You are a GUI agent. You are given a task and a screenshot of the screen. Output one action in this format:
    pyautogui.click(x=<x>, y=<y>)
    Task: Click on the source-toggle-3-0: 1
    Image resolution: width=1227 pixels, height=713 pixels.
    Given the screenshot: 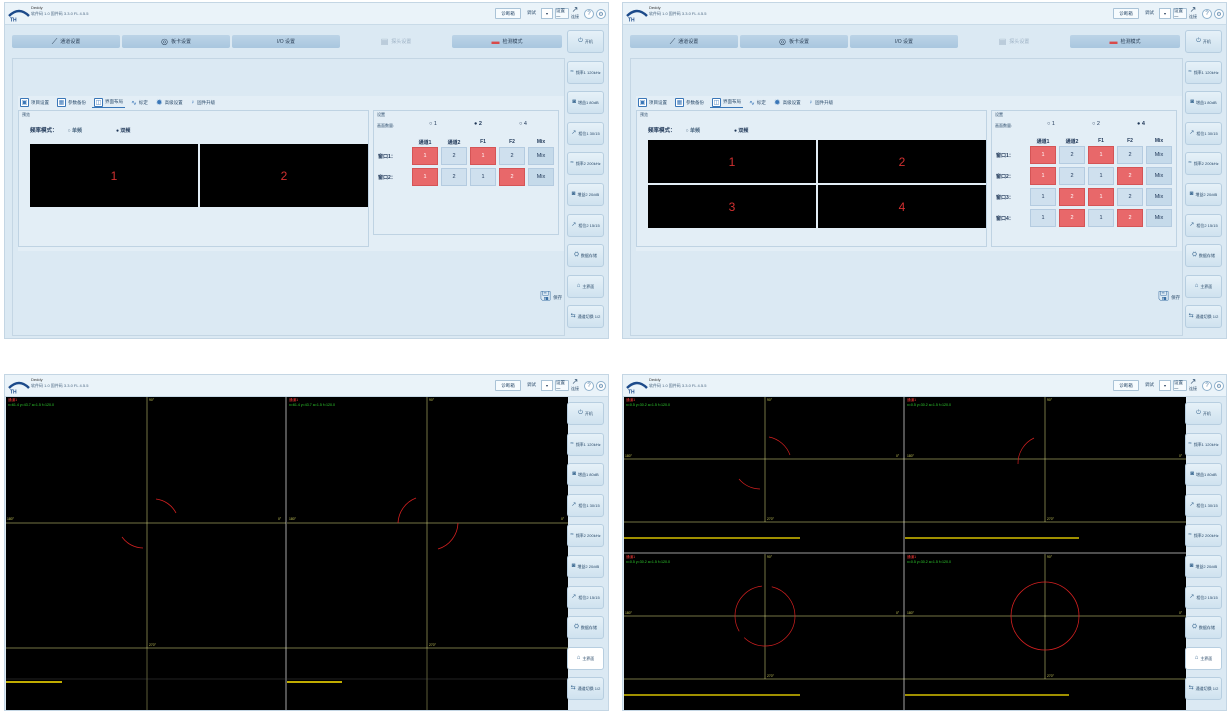 What is the action you would take?
    pyautogui.click(x=1043, y=218)
    